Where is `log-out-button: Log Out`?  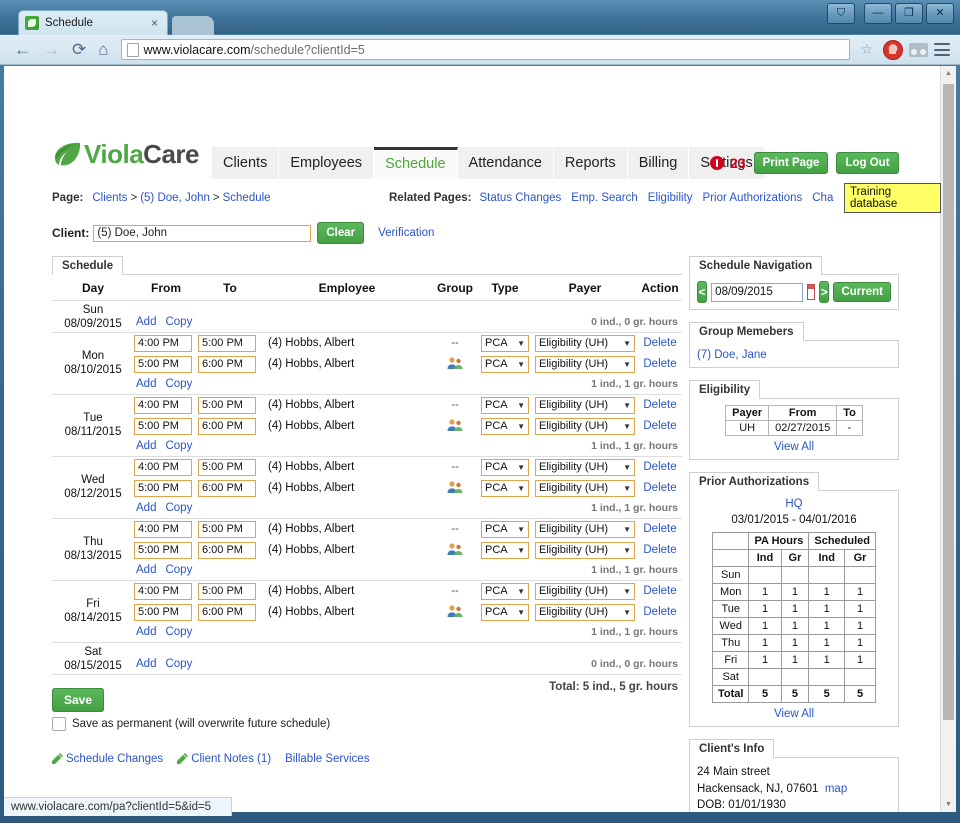 log-out-button: Log Out is located at coordinates (867, 163).